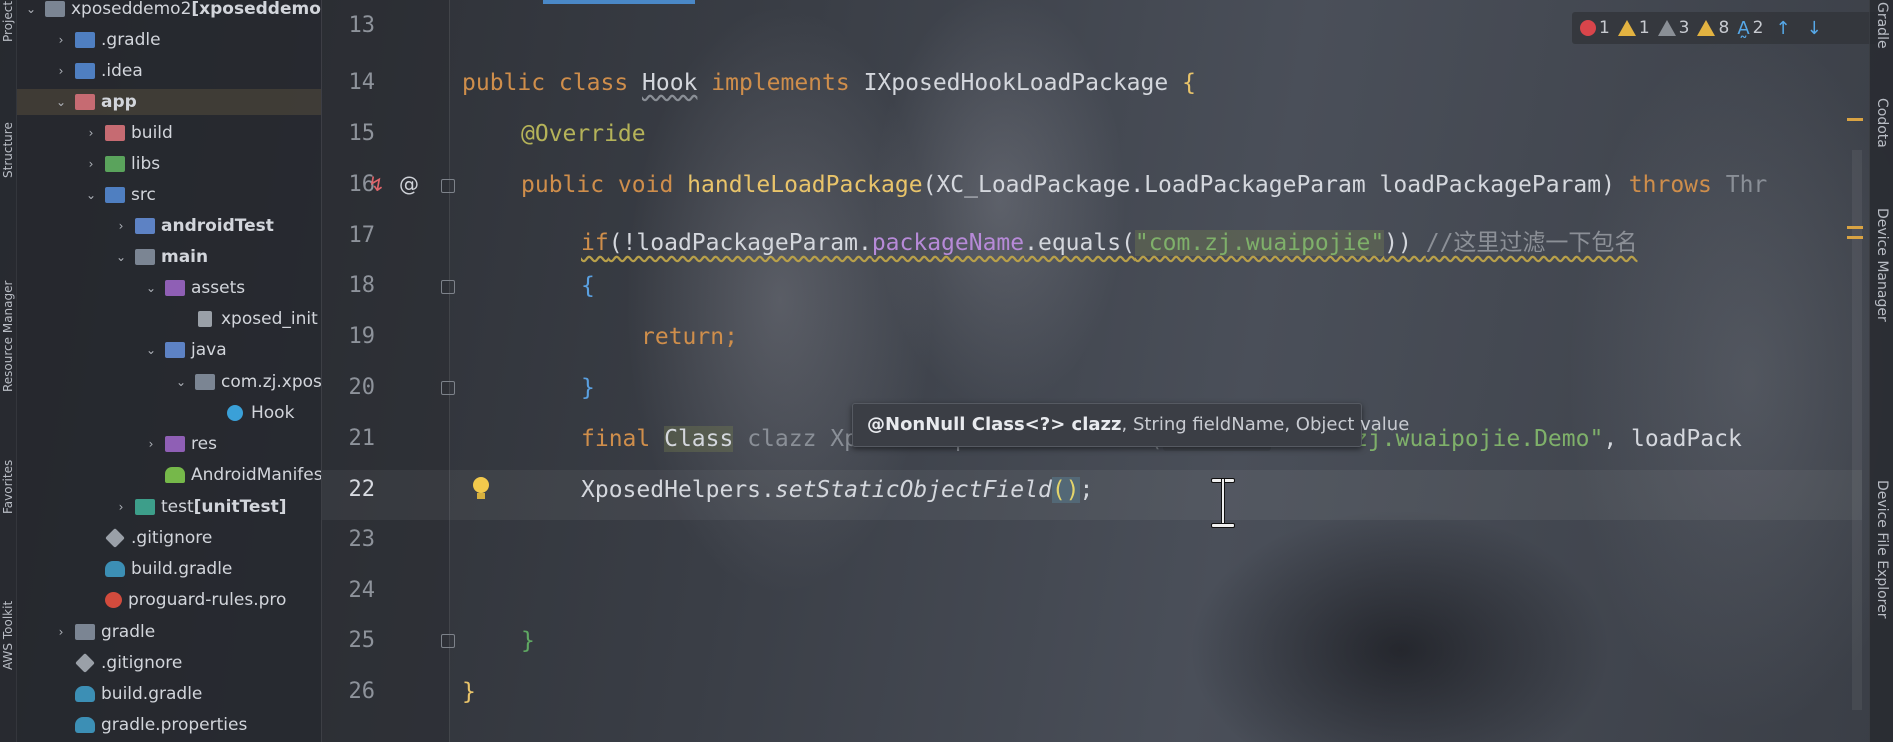 This screenshot has height=742, width=1893. I want to click on line-number: 22, so click(355, 489).